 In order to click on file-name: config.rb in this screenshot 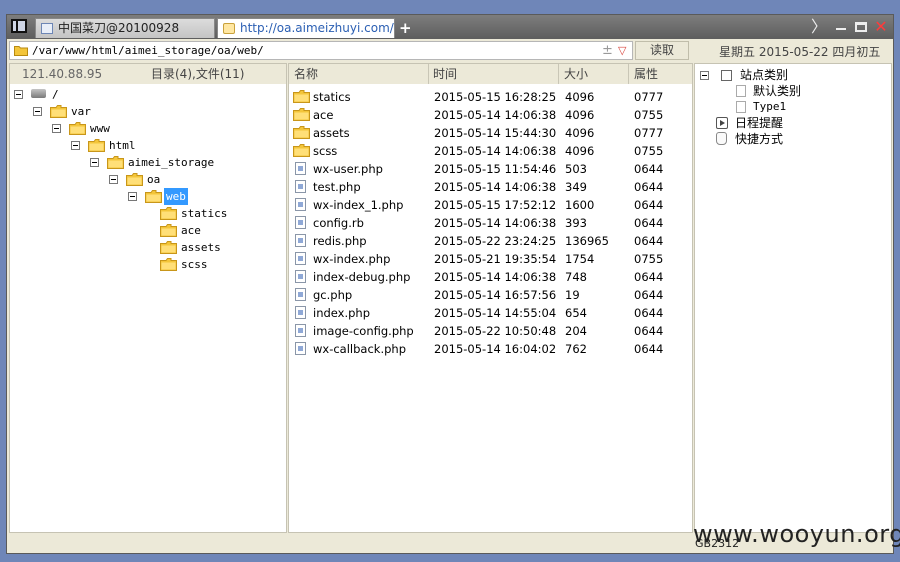, I will do `click(338, 223)`.